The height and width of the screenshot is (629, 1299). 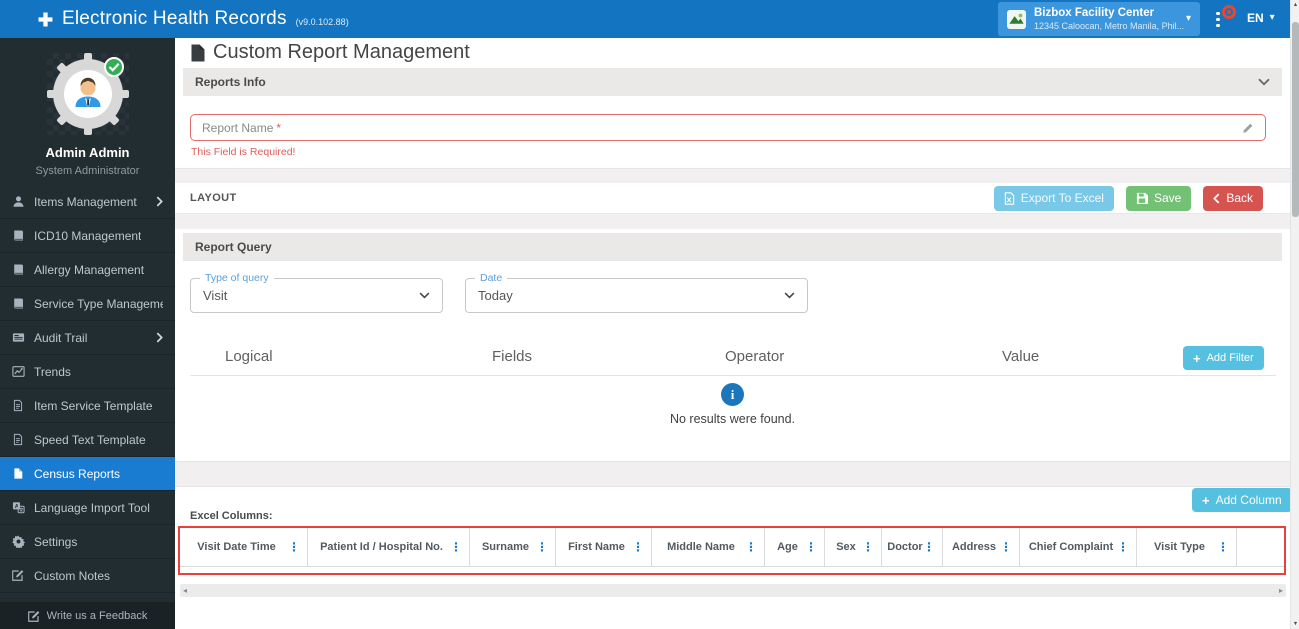 What do you see at coordinates (732, 357) in the screenshot?
I see `filter-table-header: Logical Fields Operator Value` at bounding box center [732, 357].